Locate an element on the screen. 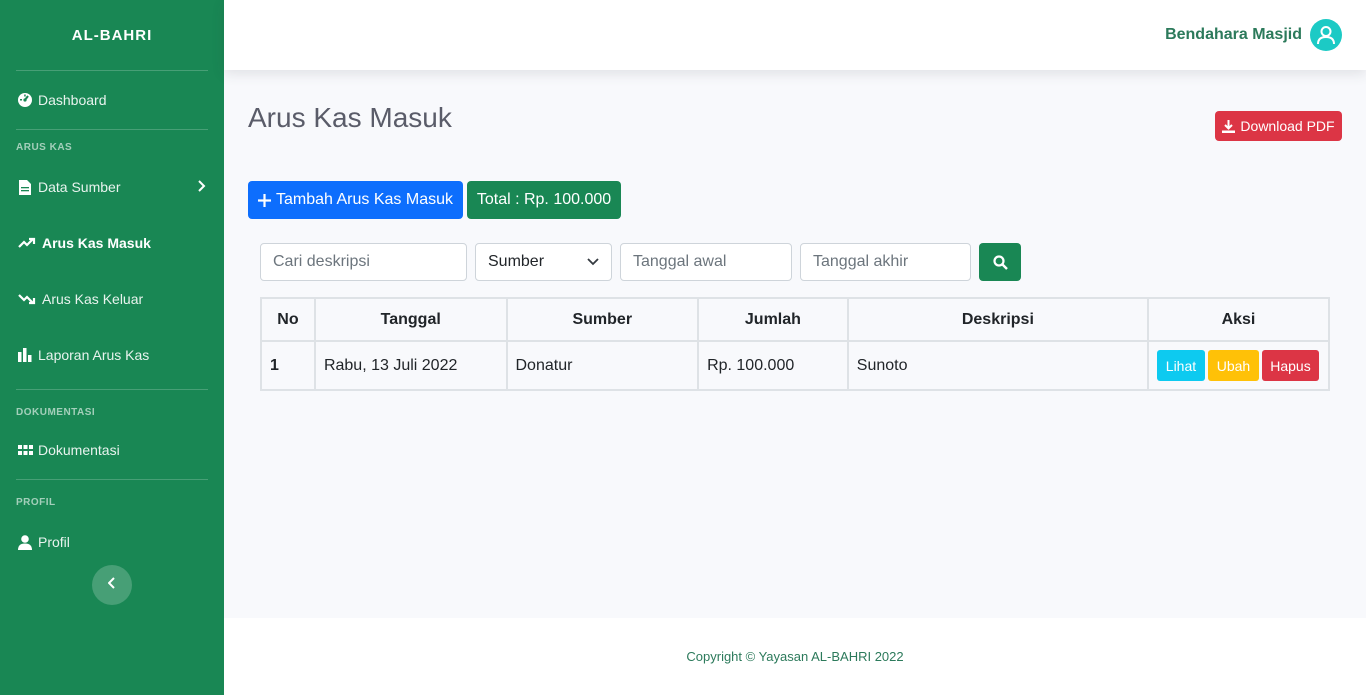 This screenshot has height=695, width=1366. cell-aksi: Lihat Ubah Hapus is located at coordinates (1238, 365).